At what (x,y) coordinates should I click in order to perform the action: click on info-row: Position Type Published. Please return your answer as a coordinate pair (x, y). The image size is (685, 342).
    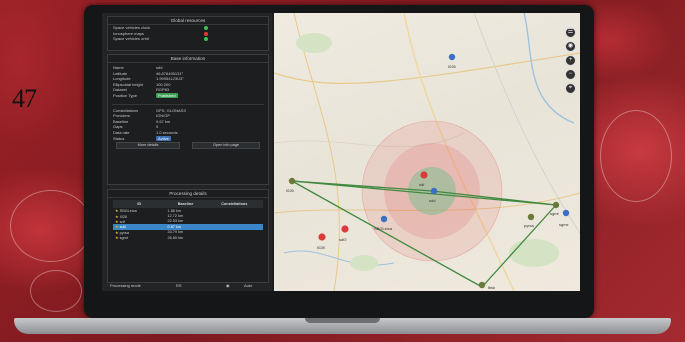
    Looking at the image, I should click on (188, 95).